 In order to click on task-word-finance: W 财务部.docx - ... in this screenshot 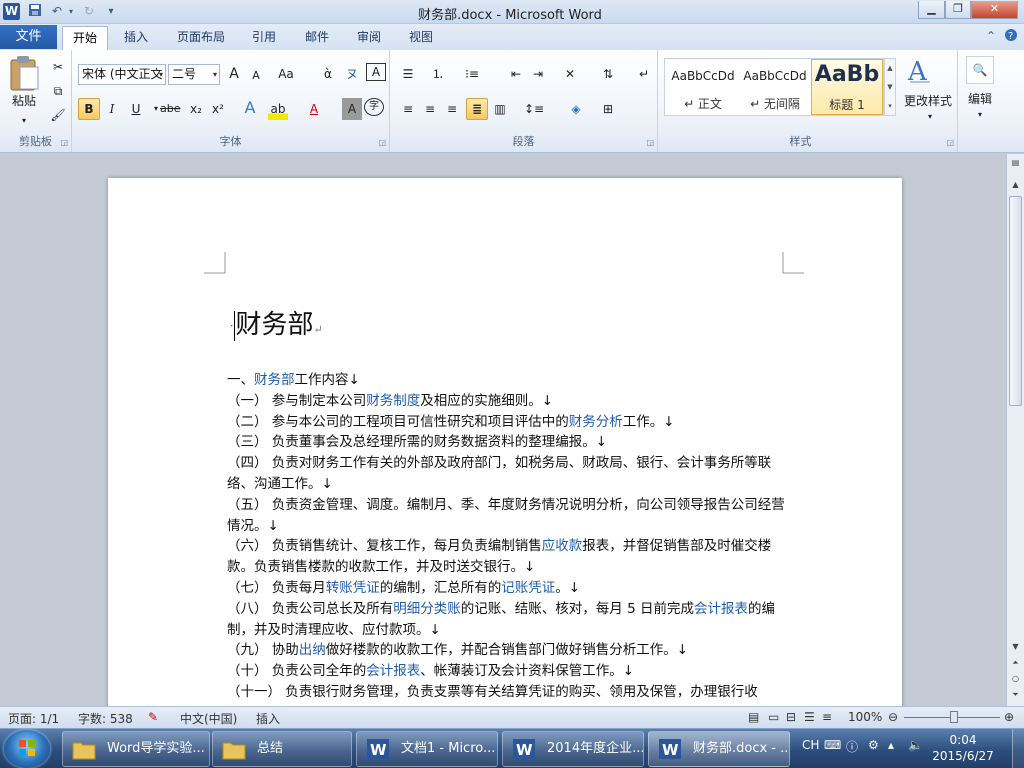, I will do `click(719, 749)`.